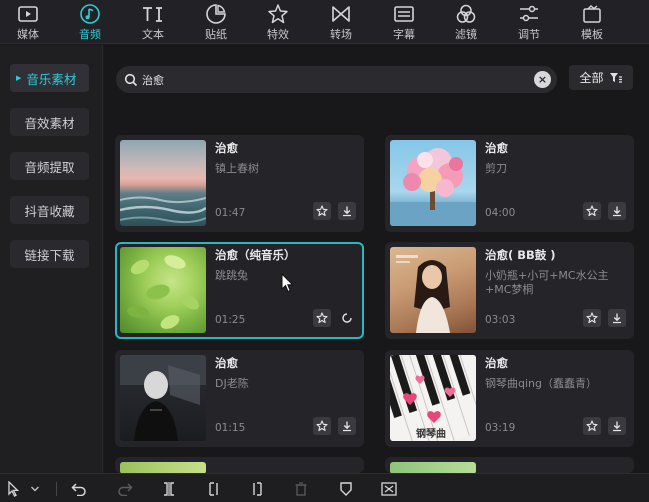 This screenshot has height=502, width=649. Describe the element at coordinates (79, 489) in the screenshot. I see `undo-icon` at that location.